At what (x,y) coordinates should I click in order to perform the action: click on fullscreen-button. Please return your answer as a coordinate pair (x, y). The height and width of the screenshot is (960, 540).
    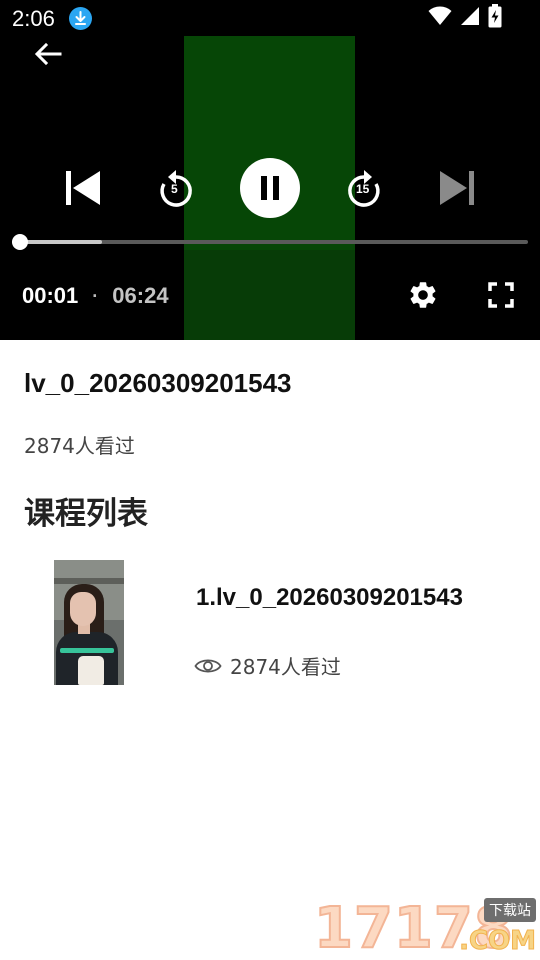
    Looking at the image, I should click on (501, 295).